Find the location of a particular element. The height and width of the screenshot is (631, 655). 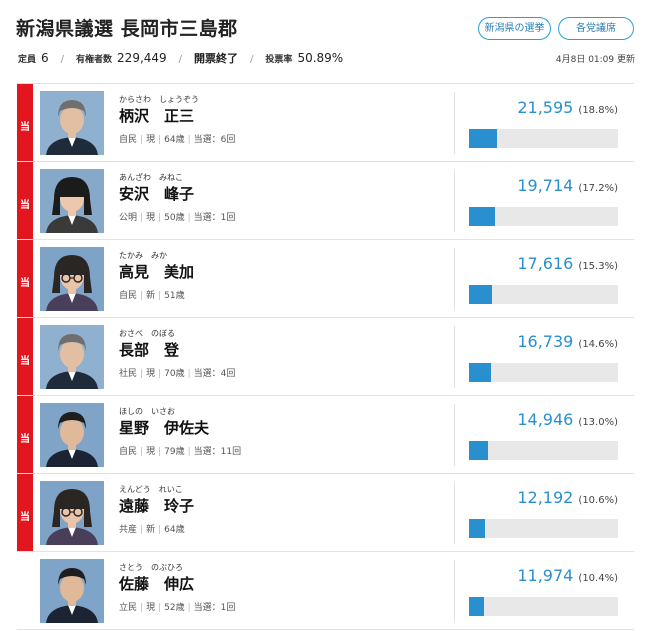

candidate-party: 共産 is located at coordinates (128, 530).